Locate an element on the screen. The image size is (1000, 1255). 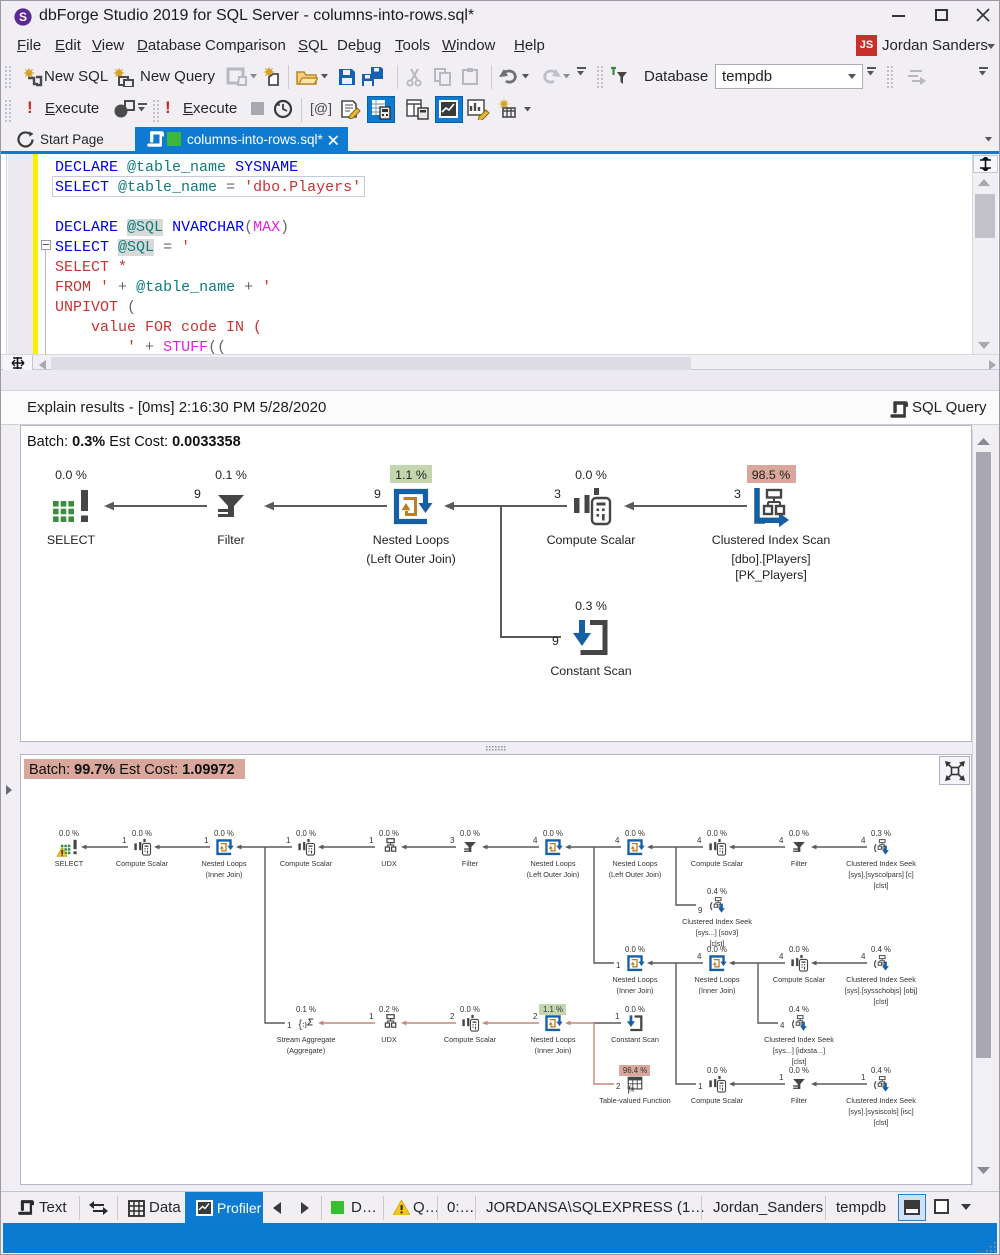
svg-text: 98.5 % is located at coordinates (771, 475).